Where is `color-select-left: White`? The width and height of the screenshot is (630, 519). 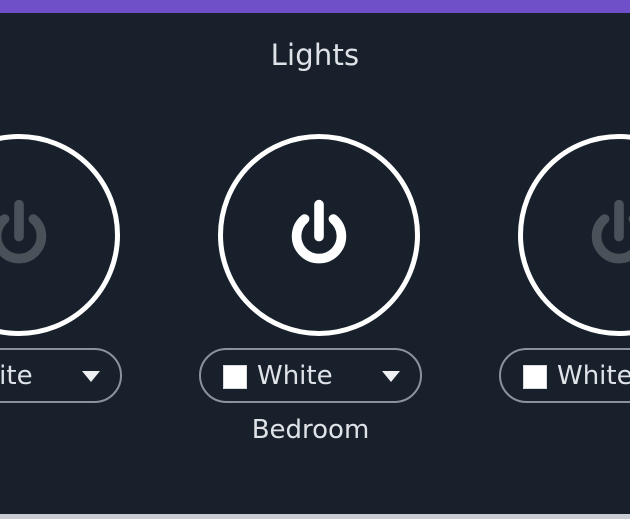 color-select-left: White is located at coordinates (61, 375).